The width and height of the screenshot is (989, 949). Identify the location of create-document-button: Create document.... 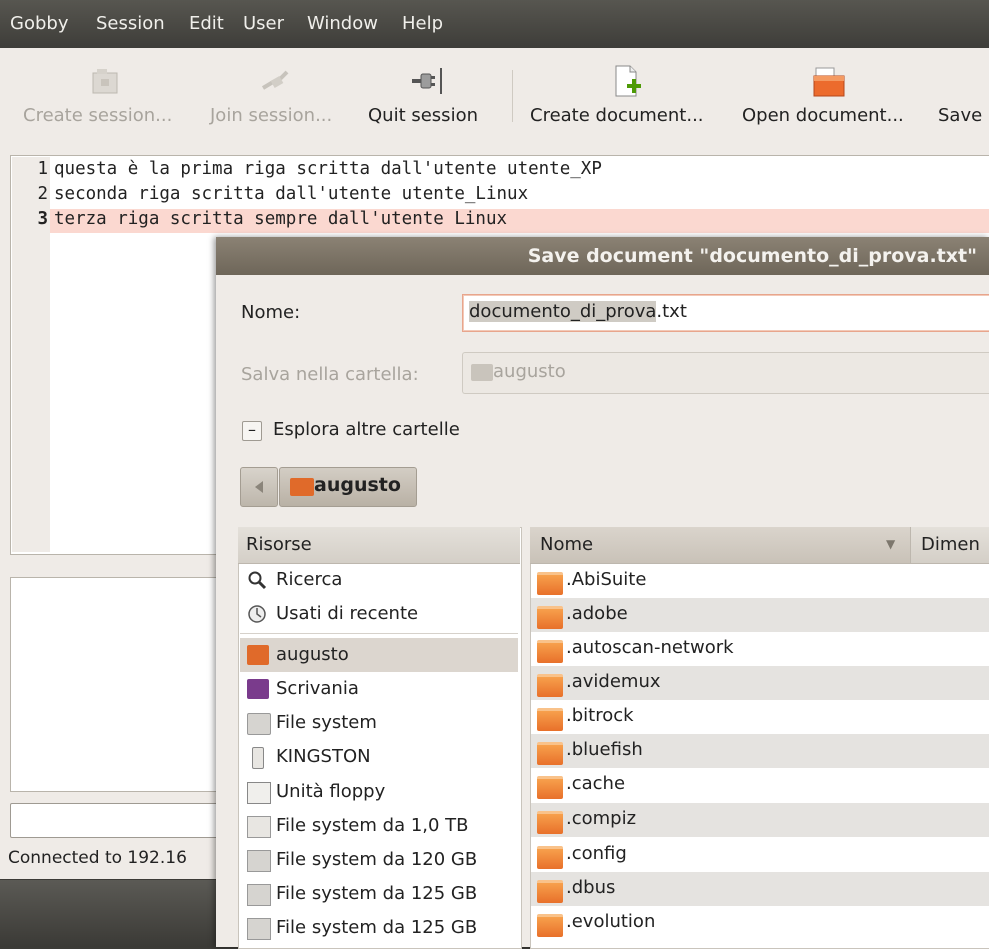
(628, 98).